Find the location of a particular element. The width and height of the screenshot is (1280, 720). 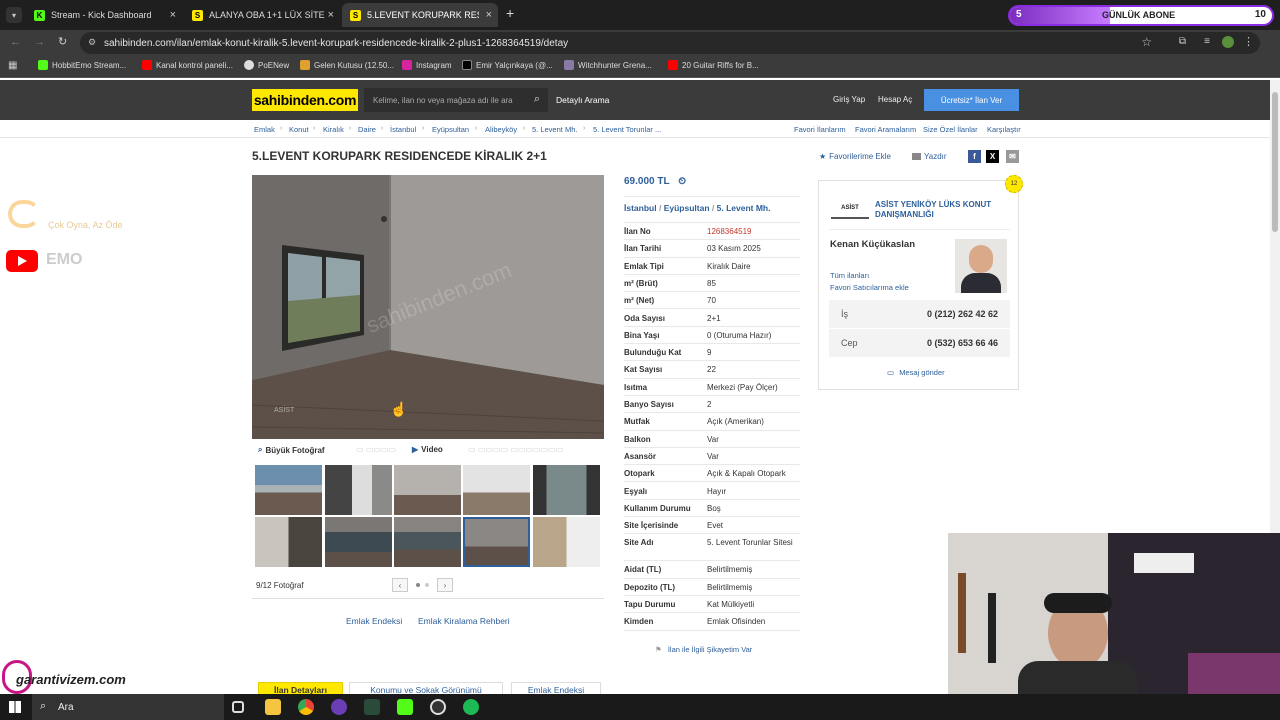

breadcrumb-item: Daire is located at coordinates (367, 129).